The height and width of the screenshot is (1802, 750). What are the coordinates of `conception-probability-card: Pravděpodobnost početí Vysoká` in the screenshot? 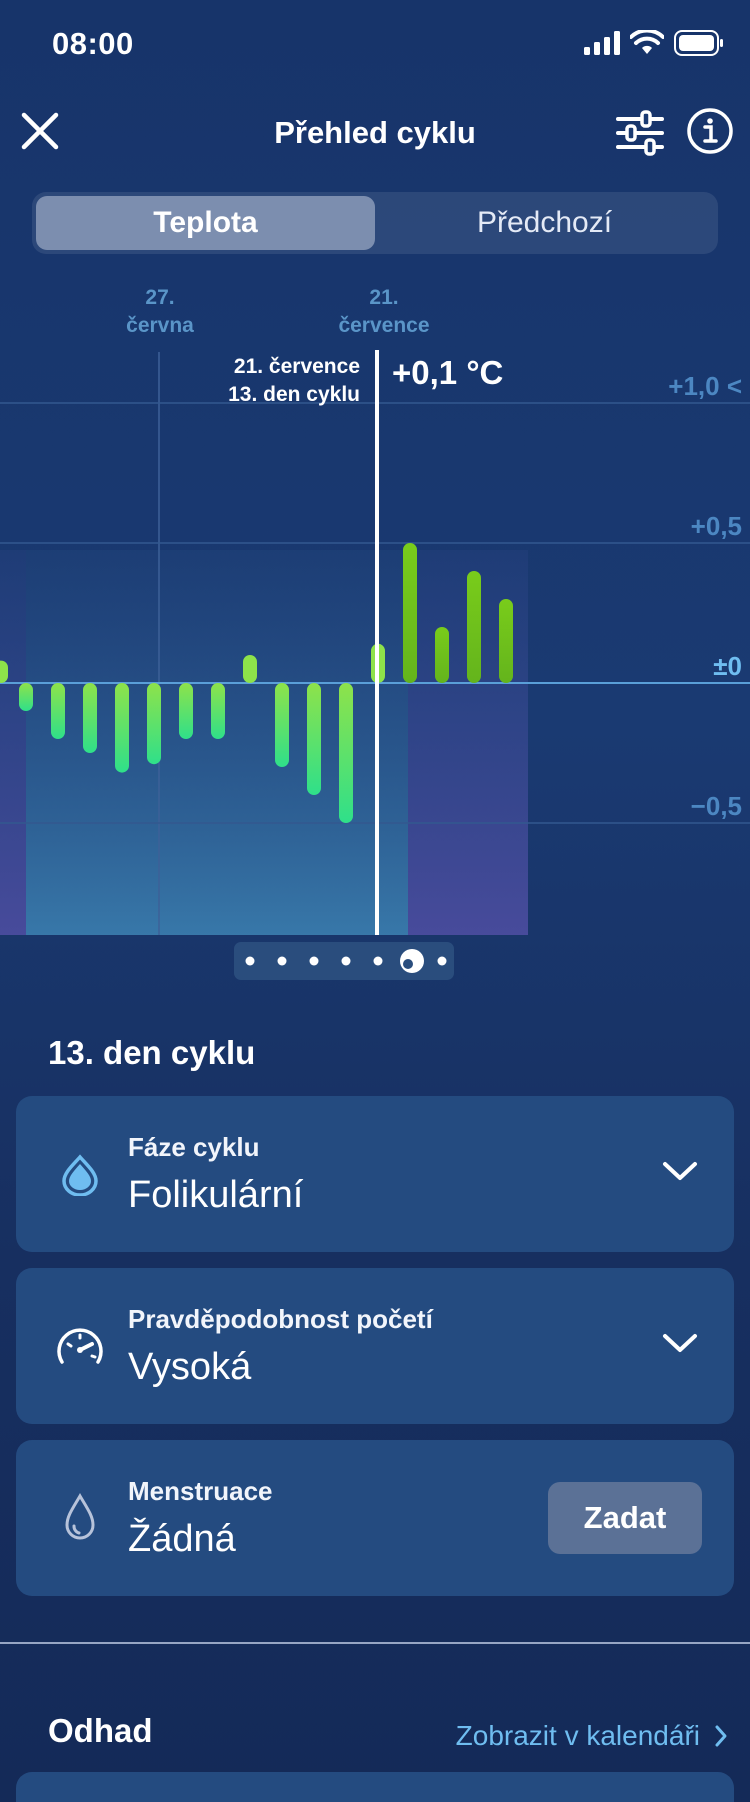 It's located at (375, 1346).